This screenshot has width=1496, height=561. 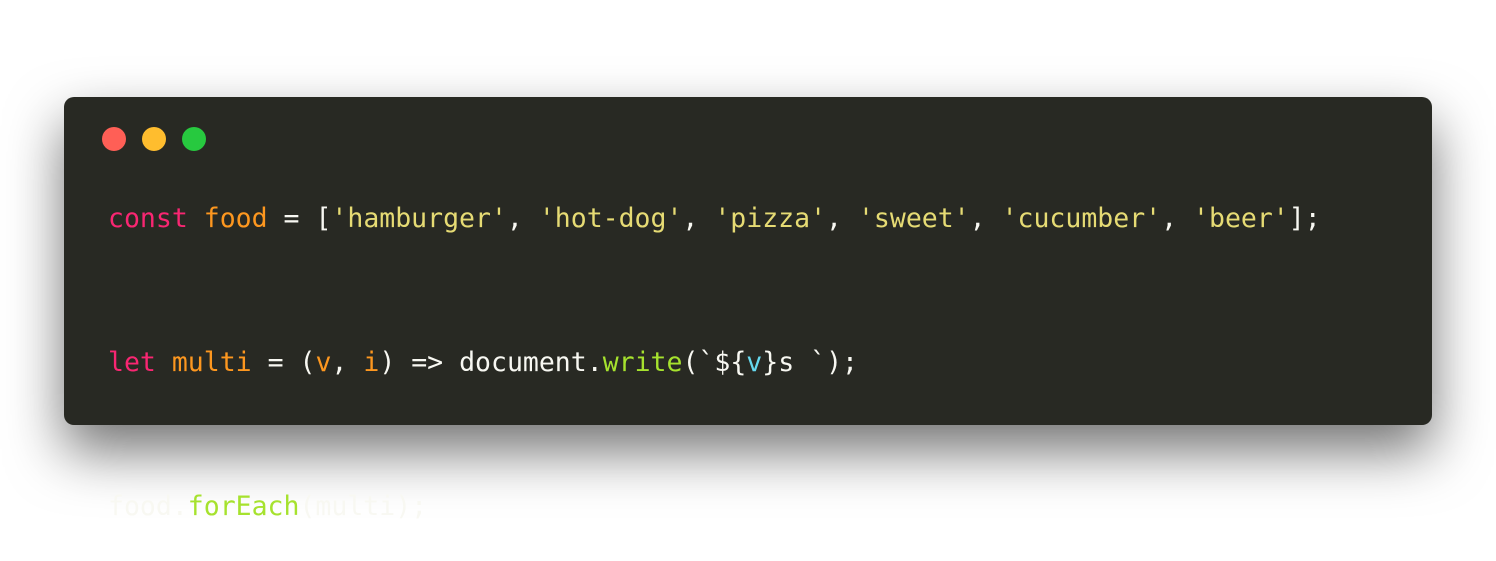 What do you see at coordinates (148, 218) in the screenshot?
I see `keyword-const: const` at bounding box center [148, 218].